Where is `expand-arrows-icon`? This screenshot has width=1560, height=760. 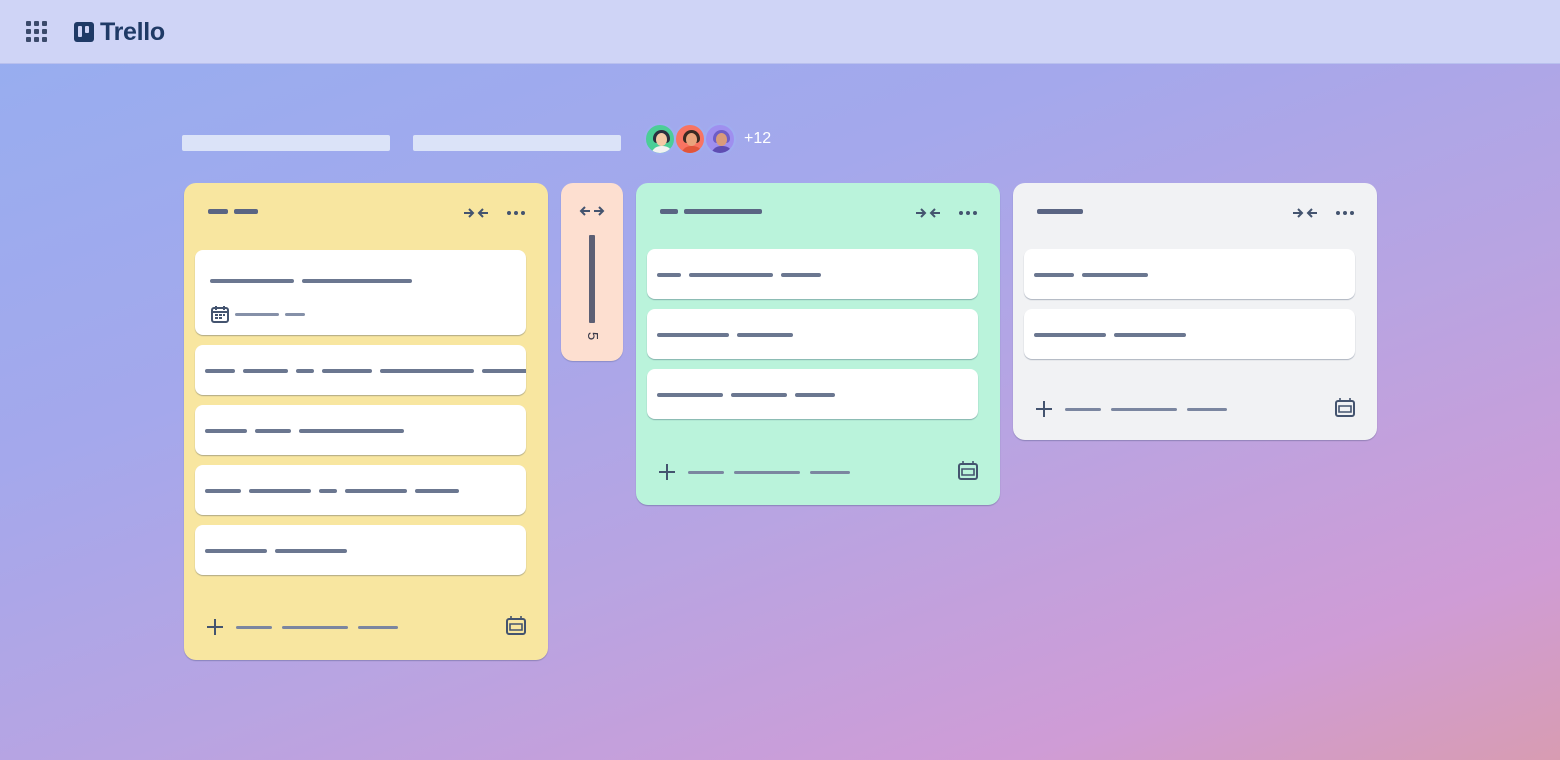 expand-arrows-icon is located at coordinates (592, 211).